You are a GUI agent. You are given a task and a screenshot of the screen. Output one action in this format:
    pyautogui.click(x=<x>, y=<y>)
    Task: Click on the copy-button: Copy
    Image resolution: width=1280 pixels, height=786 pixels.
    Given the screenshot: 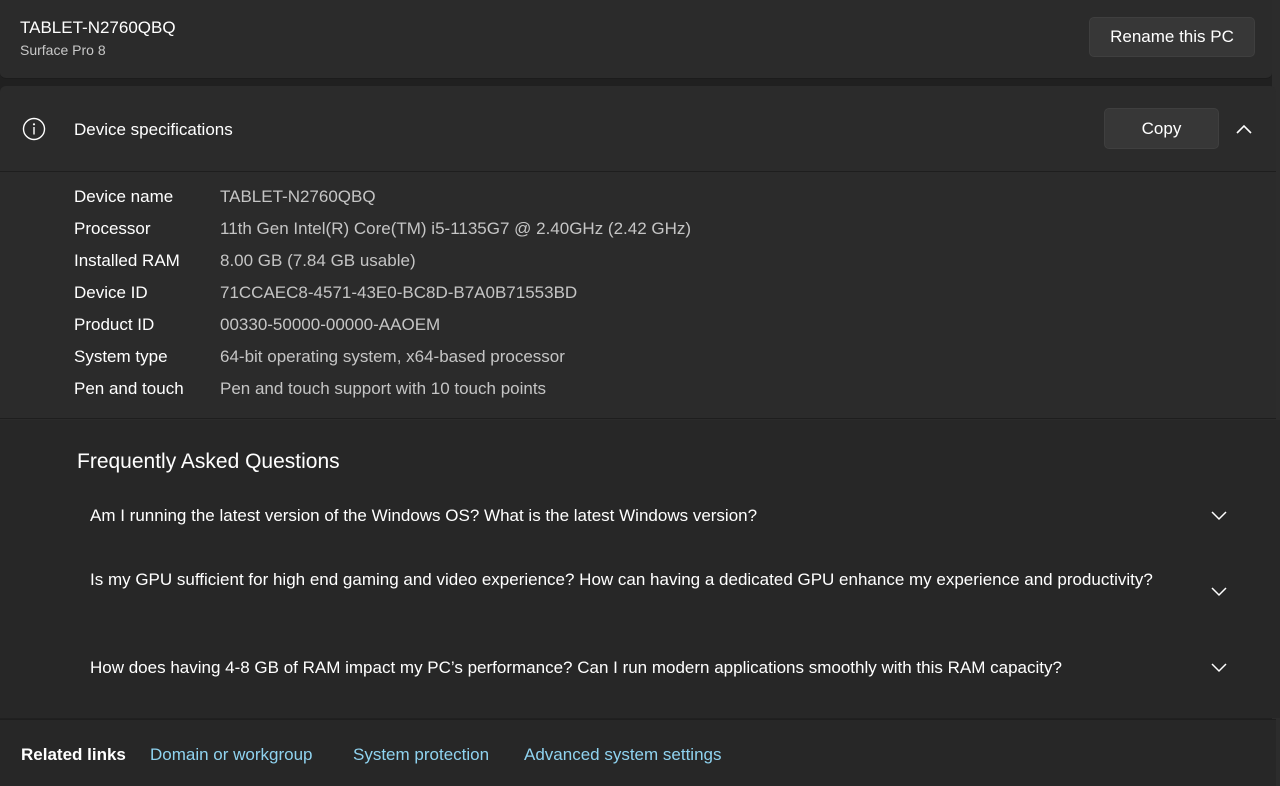 What is the action you would take?
    pyautogui.click(x=1161, y=128)
    